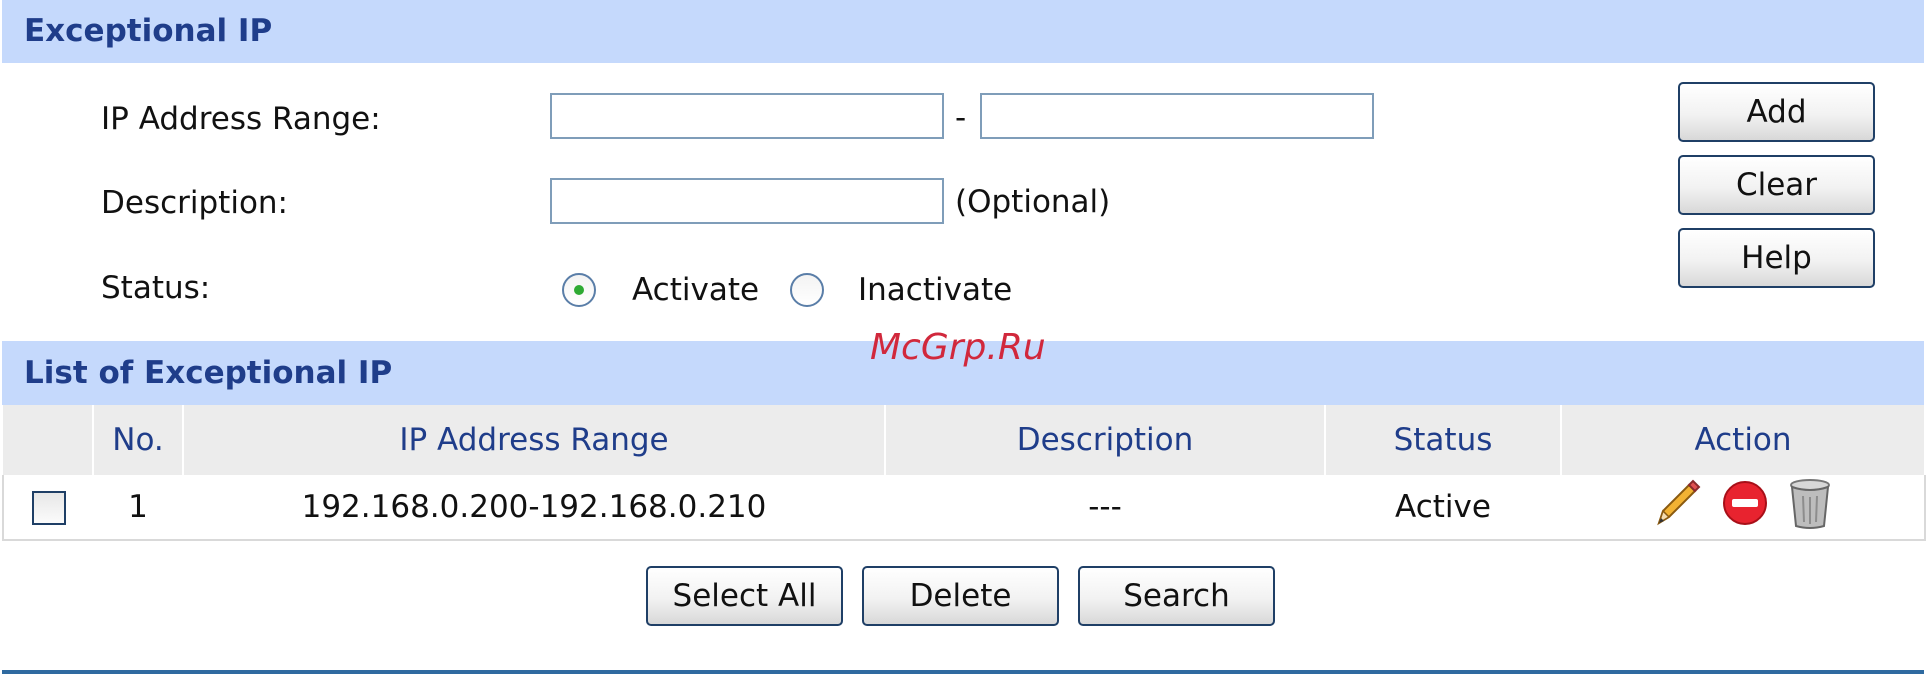 This screenshot has height=697, width=1928. I want to click on watermark: McGrp.Ru, so click(958, 347).